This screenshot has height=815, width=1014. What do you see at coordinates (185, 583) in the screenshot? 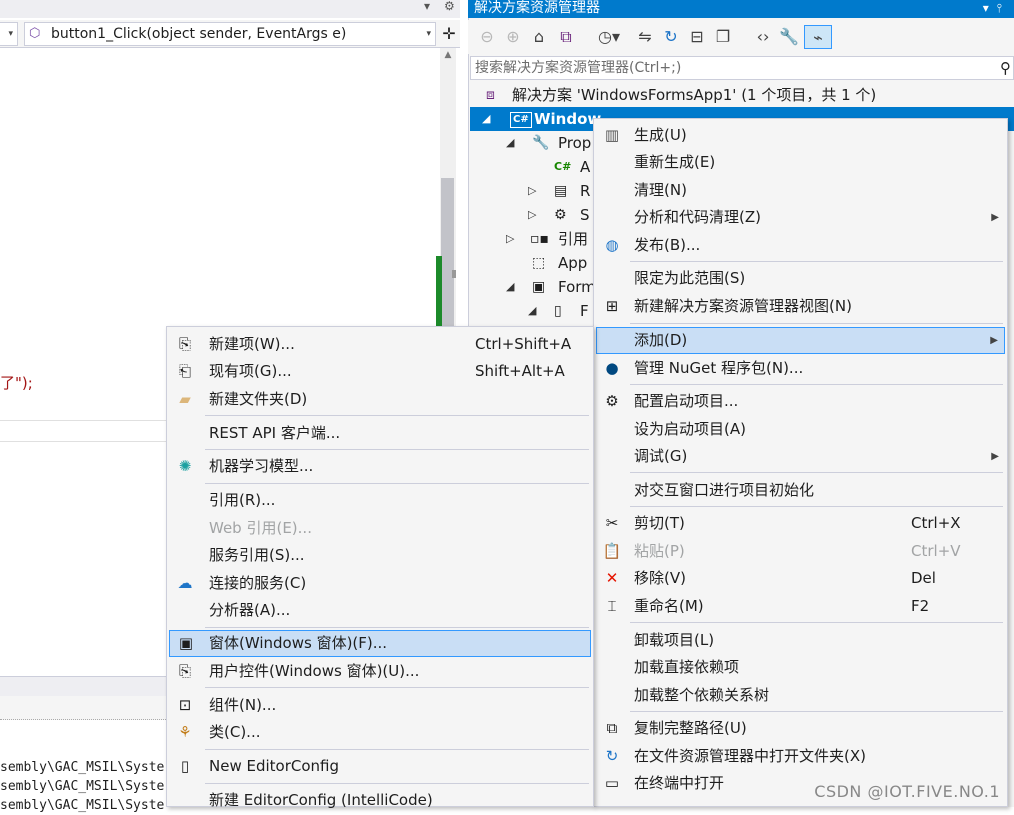
I see `connected-service-icon: ☁` at bounding box center [185, 583].